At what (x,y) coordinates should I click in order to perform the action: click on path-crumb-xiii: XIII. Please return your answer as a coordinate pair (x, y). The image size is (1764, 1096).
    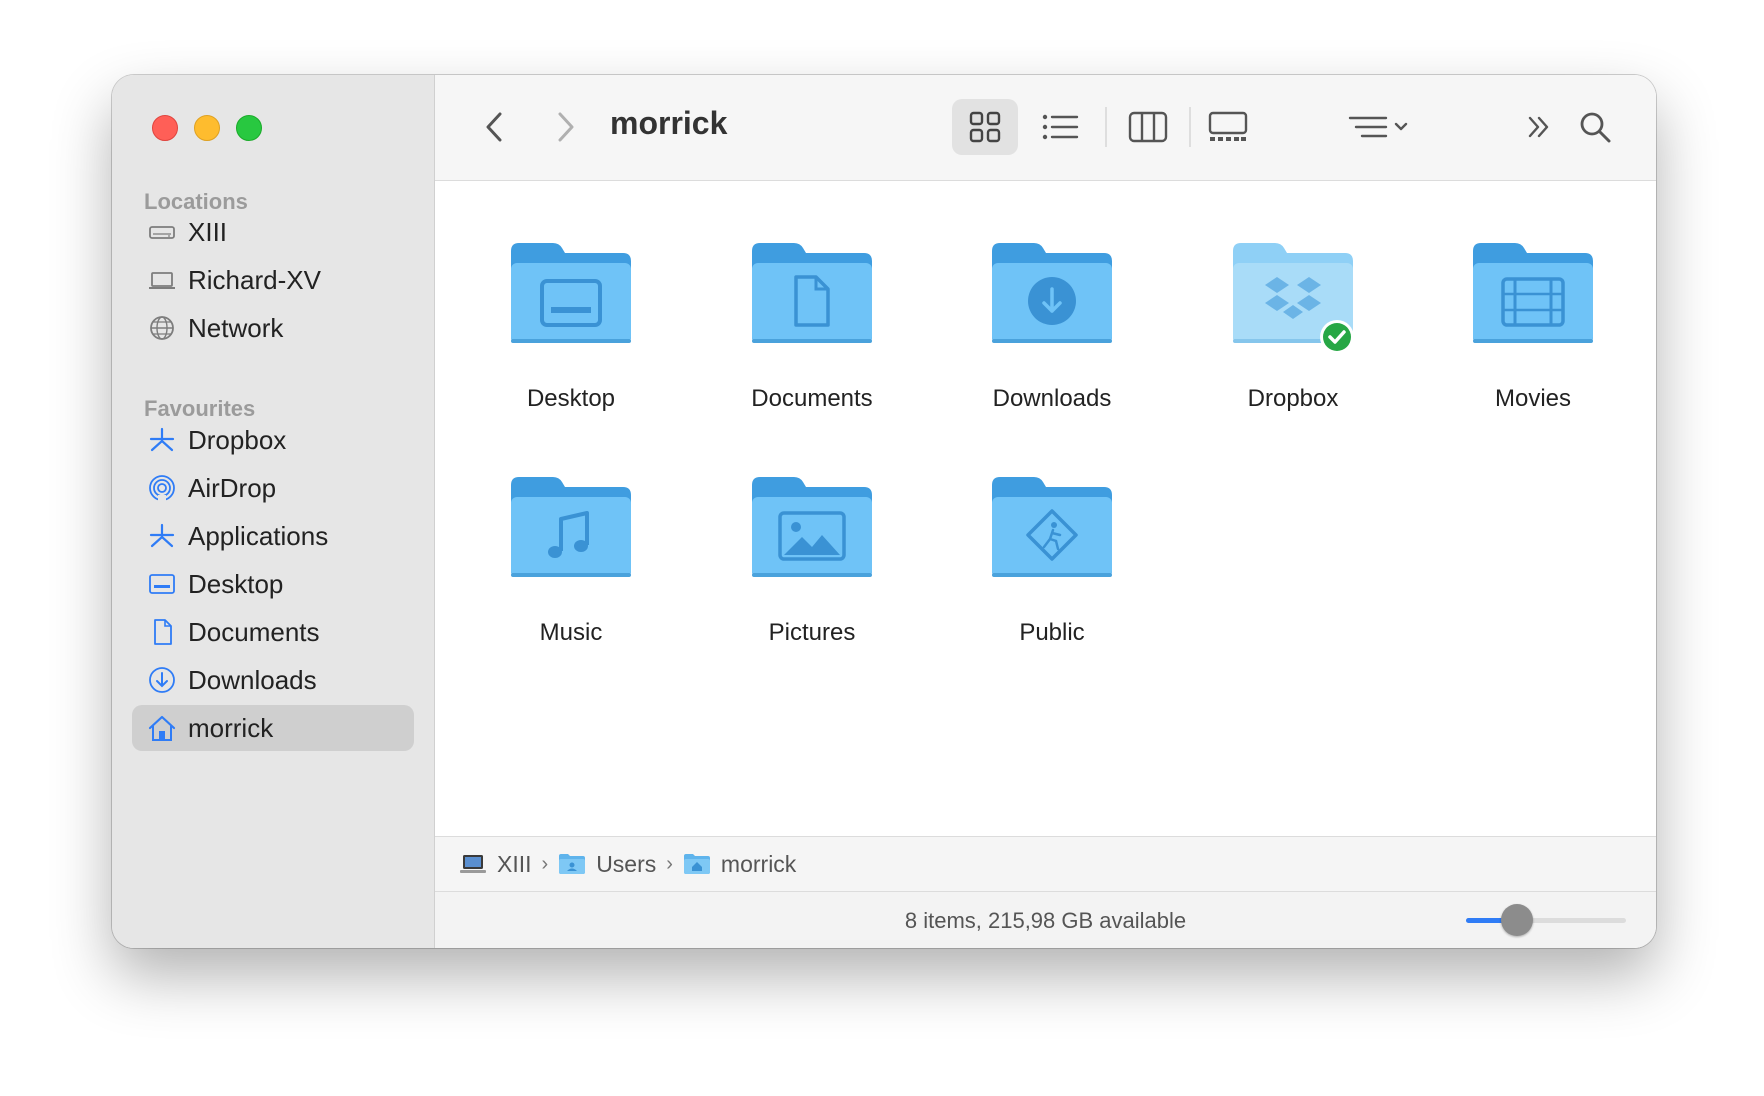
    Looking at the image, I should click on (495, 864).